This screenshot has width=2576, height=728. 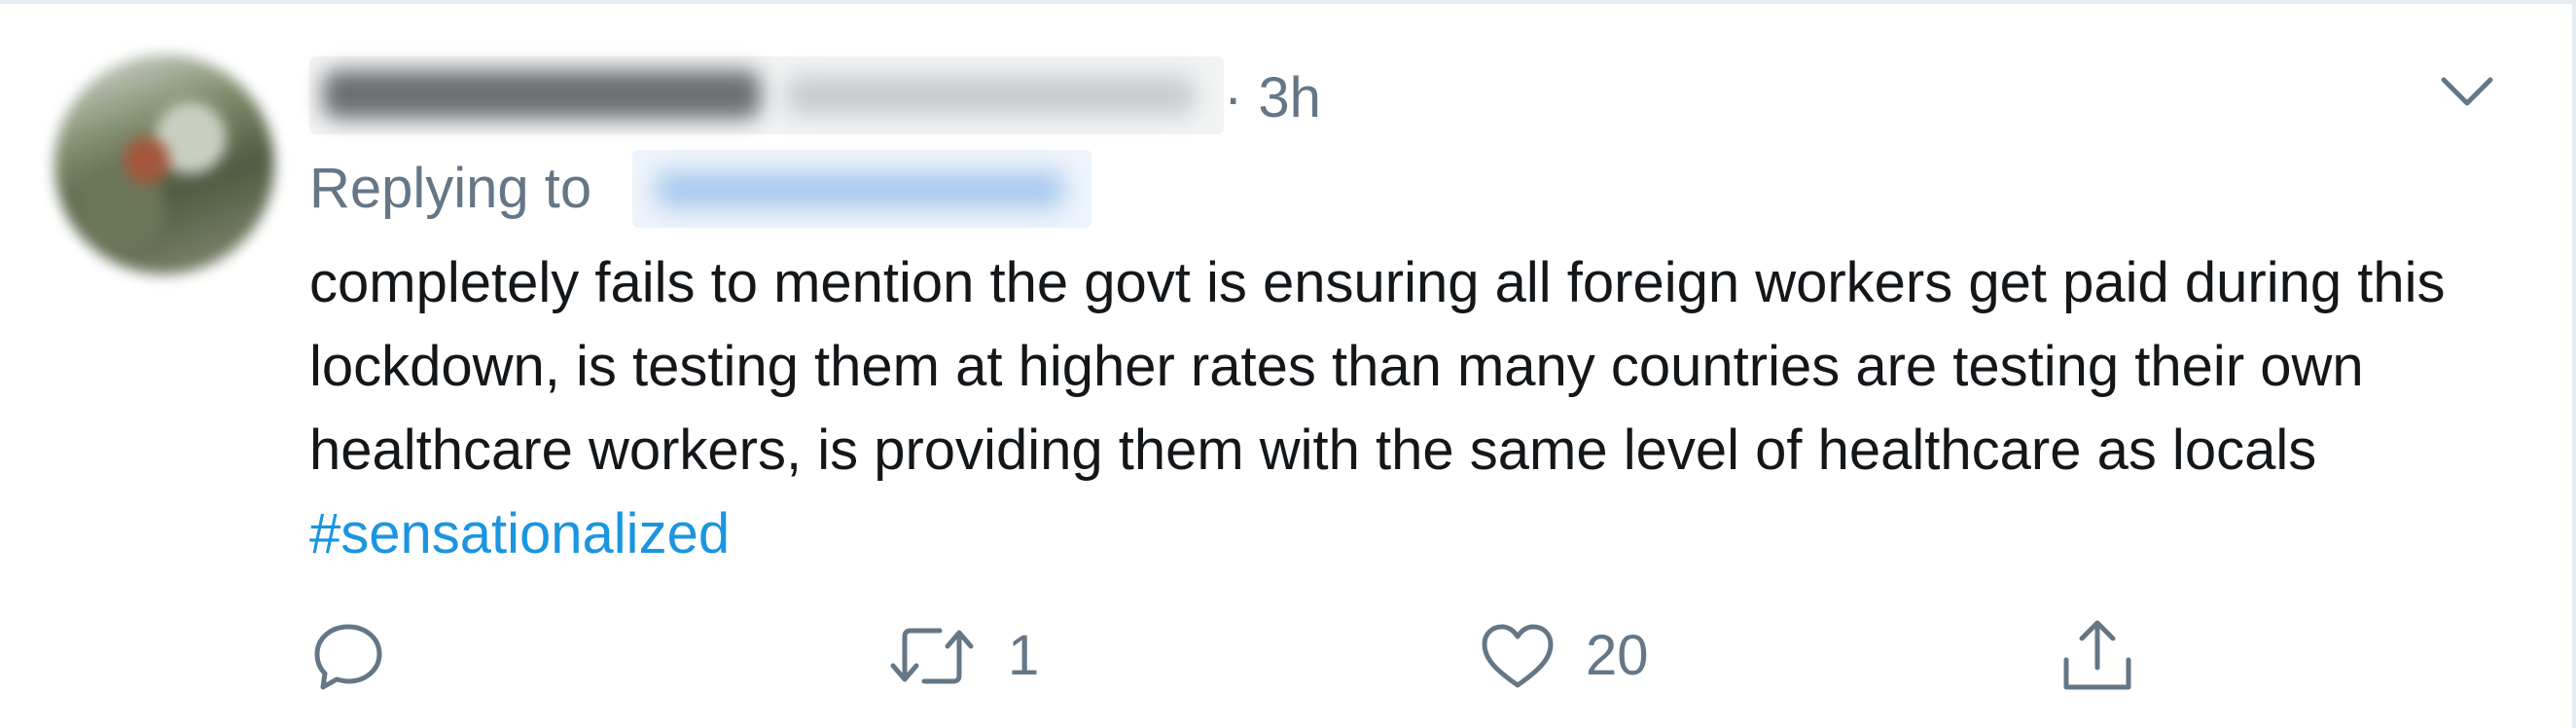 I want to click on retweet-button: 1, so click(x=962, y=656).